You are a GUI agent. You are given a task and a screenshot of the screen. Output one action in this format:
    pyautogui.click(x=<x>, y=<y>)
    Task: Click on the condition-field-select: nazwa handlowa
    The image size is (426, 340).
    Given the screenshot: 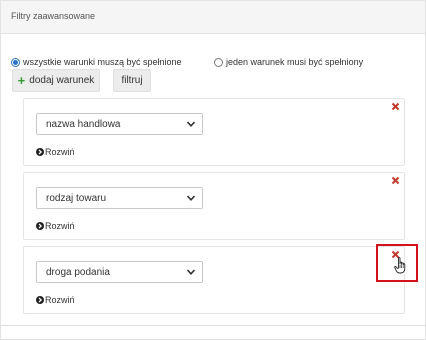 What is the action you would take?
    pyautogui.click(x=119, y=124)
    